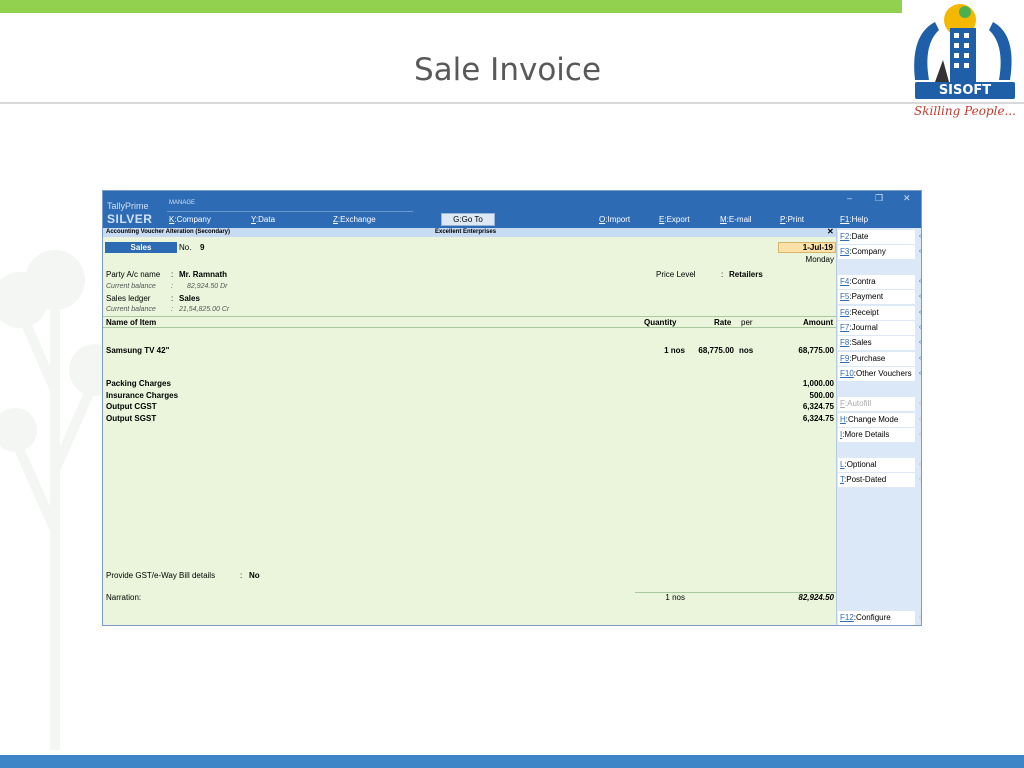 Image resolution: width=1024 pixels, height=768 pixels. What do you see at coordinates (723, 322) in the screenshot?
I see `col-rate: Rate` at bounding box center [723, 322].